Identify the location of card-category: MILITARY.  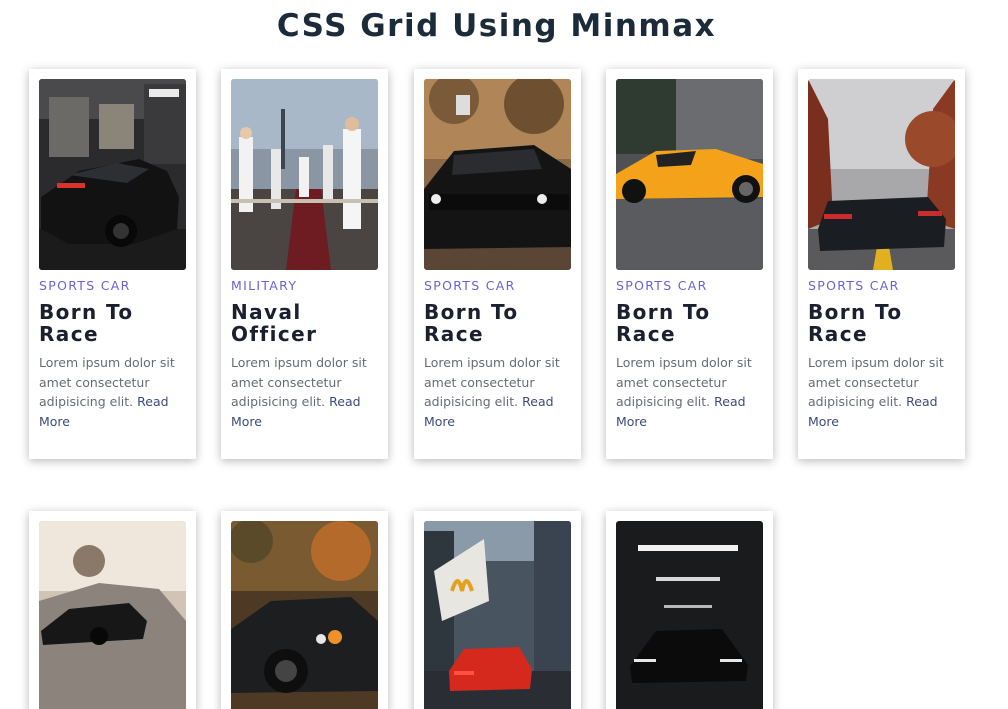
(264, 285).